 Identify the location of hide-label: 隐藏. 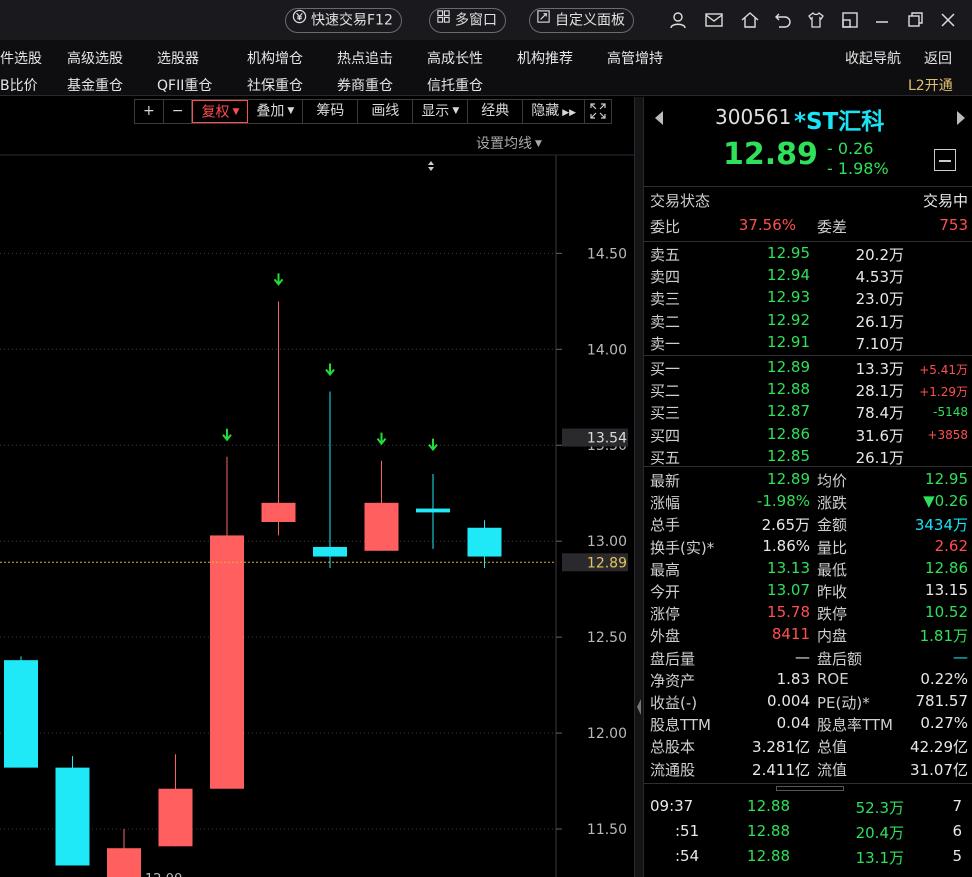
(545, 111).